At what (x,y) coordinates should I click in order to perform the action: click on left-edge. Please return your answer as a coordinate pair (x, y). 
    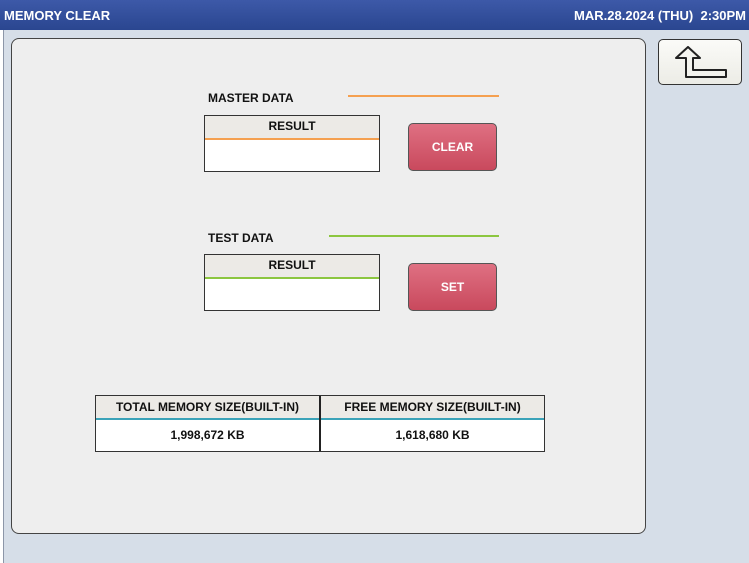
    Looking at the image, I should click on (2, 296).